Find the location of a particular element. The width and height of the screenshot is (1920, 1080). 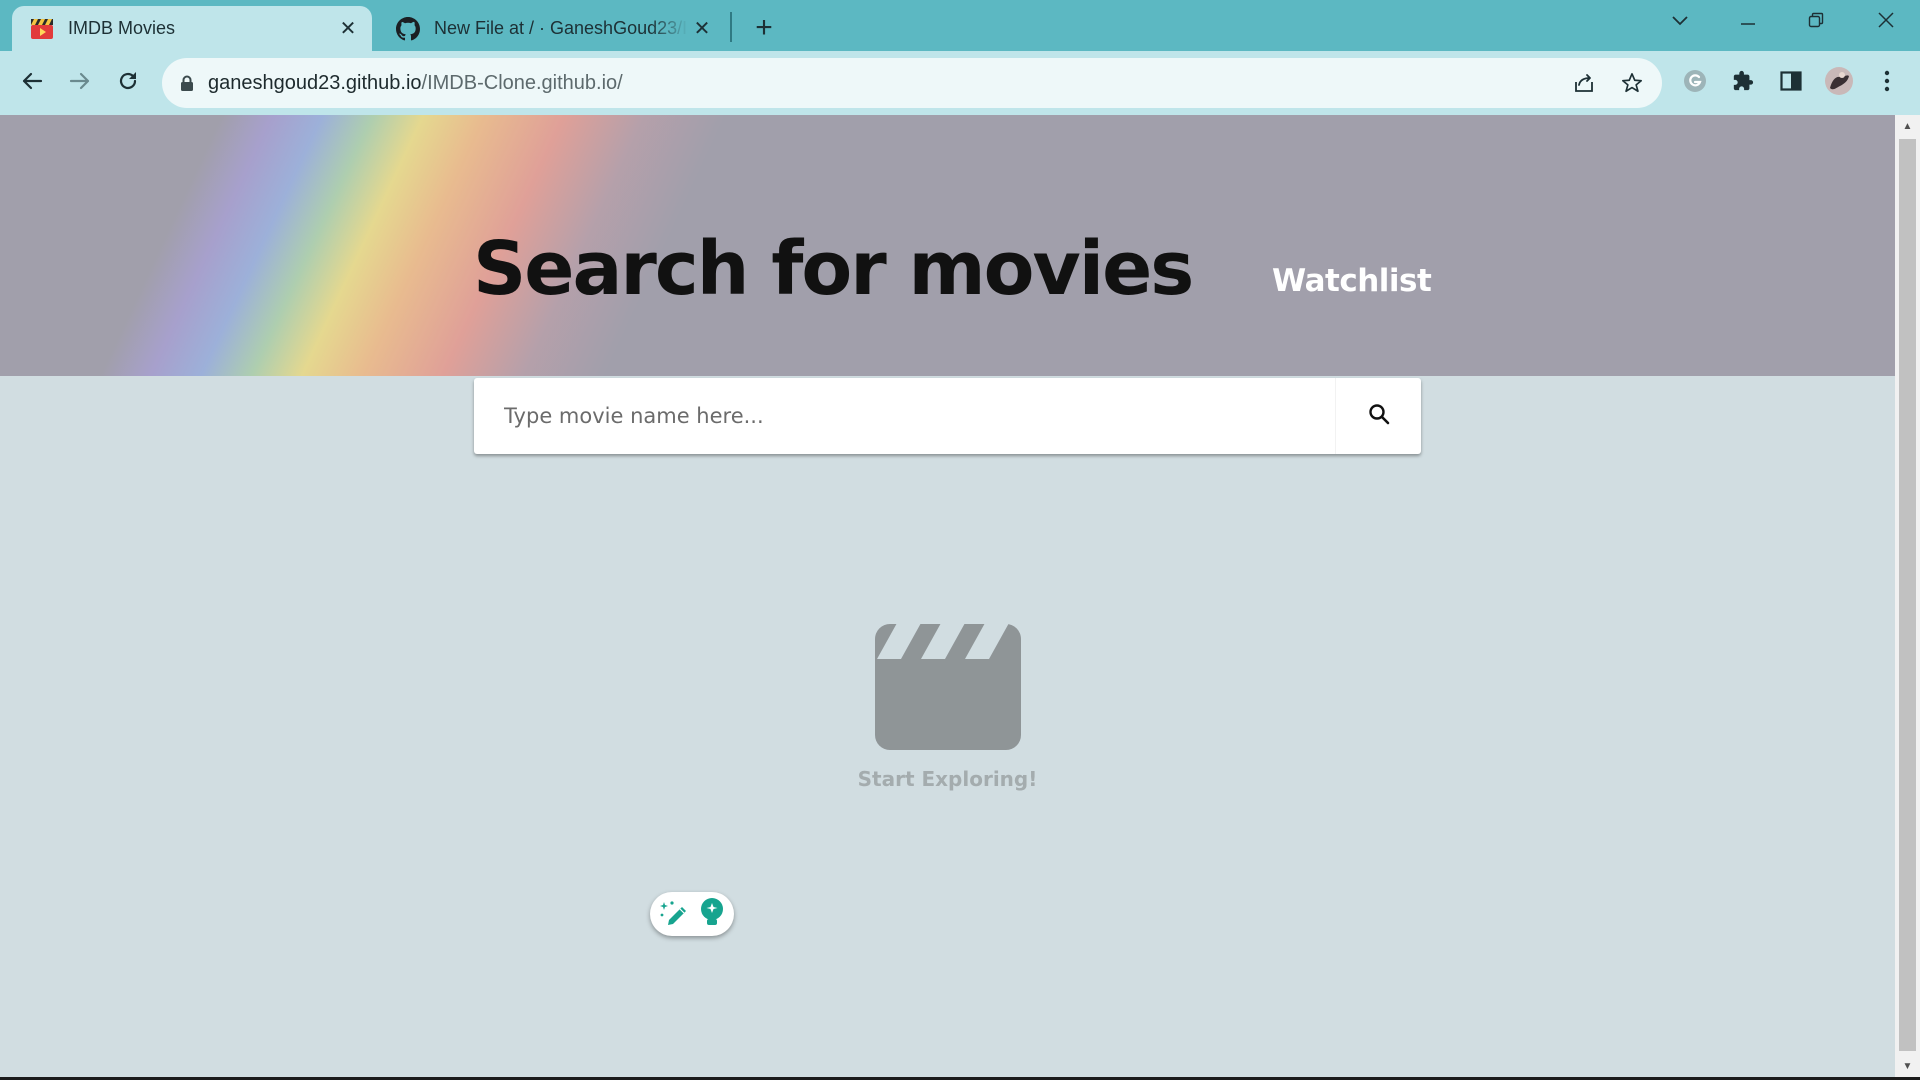

lightbulb-icon is located at coordinates (712, 914).